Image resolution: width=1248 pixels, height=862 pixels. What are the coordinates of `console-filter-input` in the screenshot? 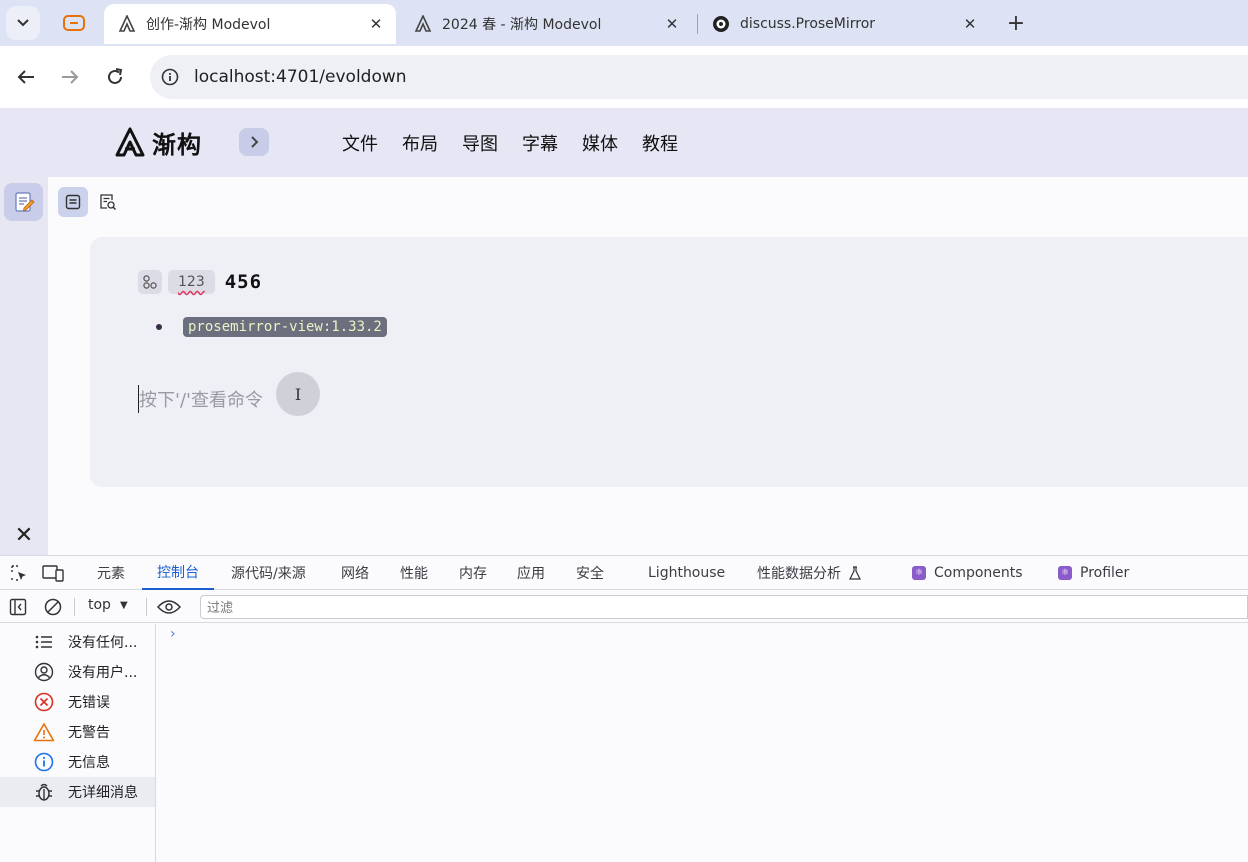 It's located at (724, 607).